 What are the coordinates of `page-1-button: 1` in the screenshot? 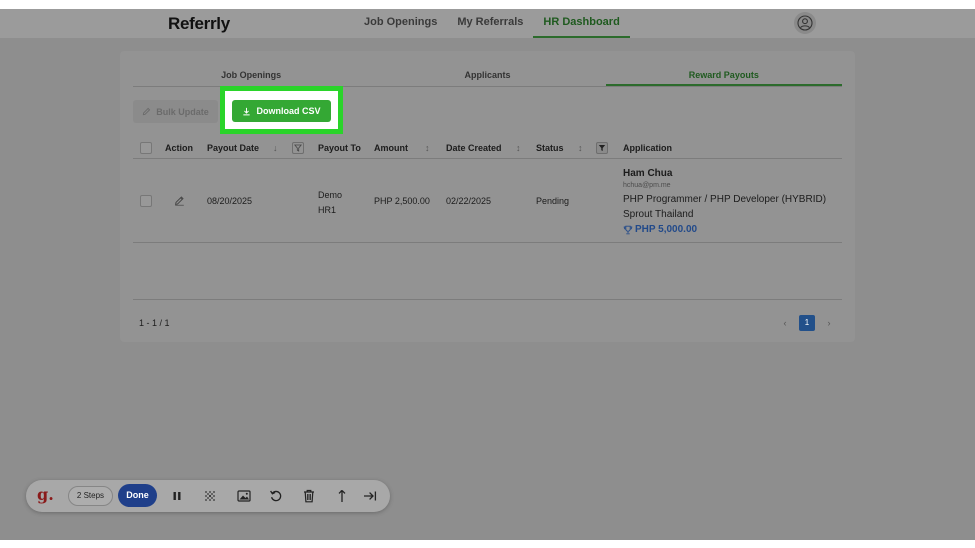 It's located at (807, 323).